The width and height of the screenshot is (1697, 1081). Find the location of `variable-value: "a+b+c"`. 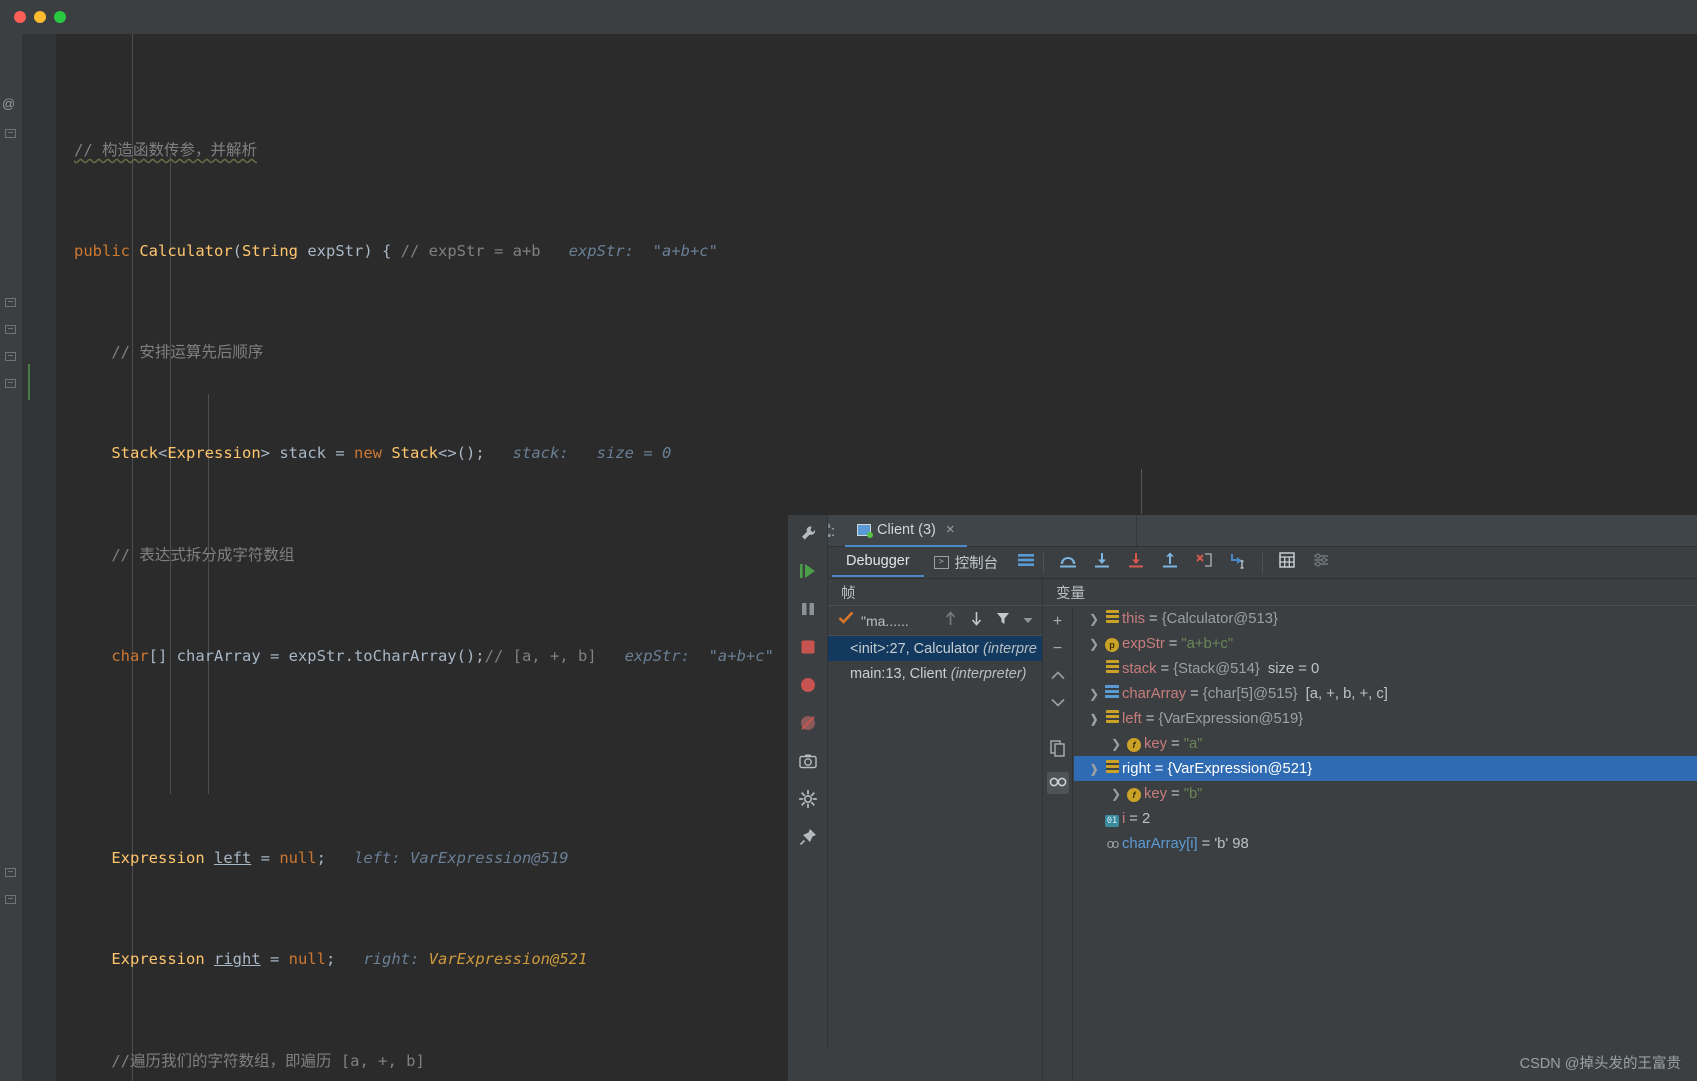

variable-value: "a+b+c" is located at coordinates (1207, 643).